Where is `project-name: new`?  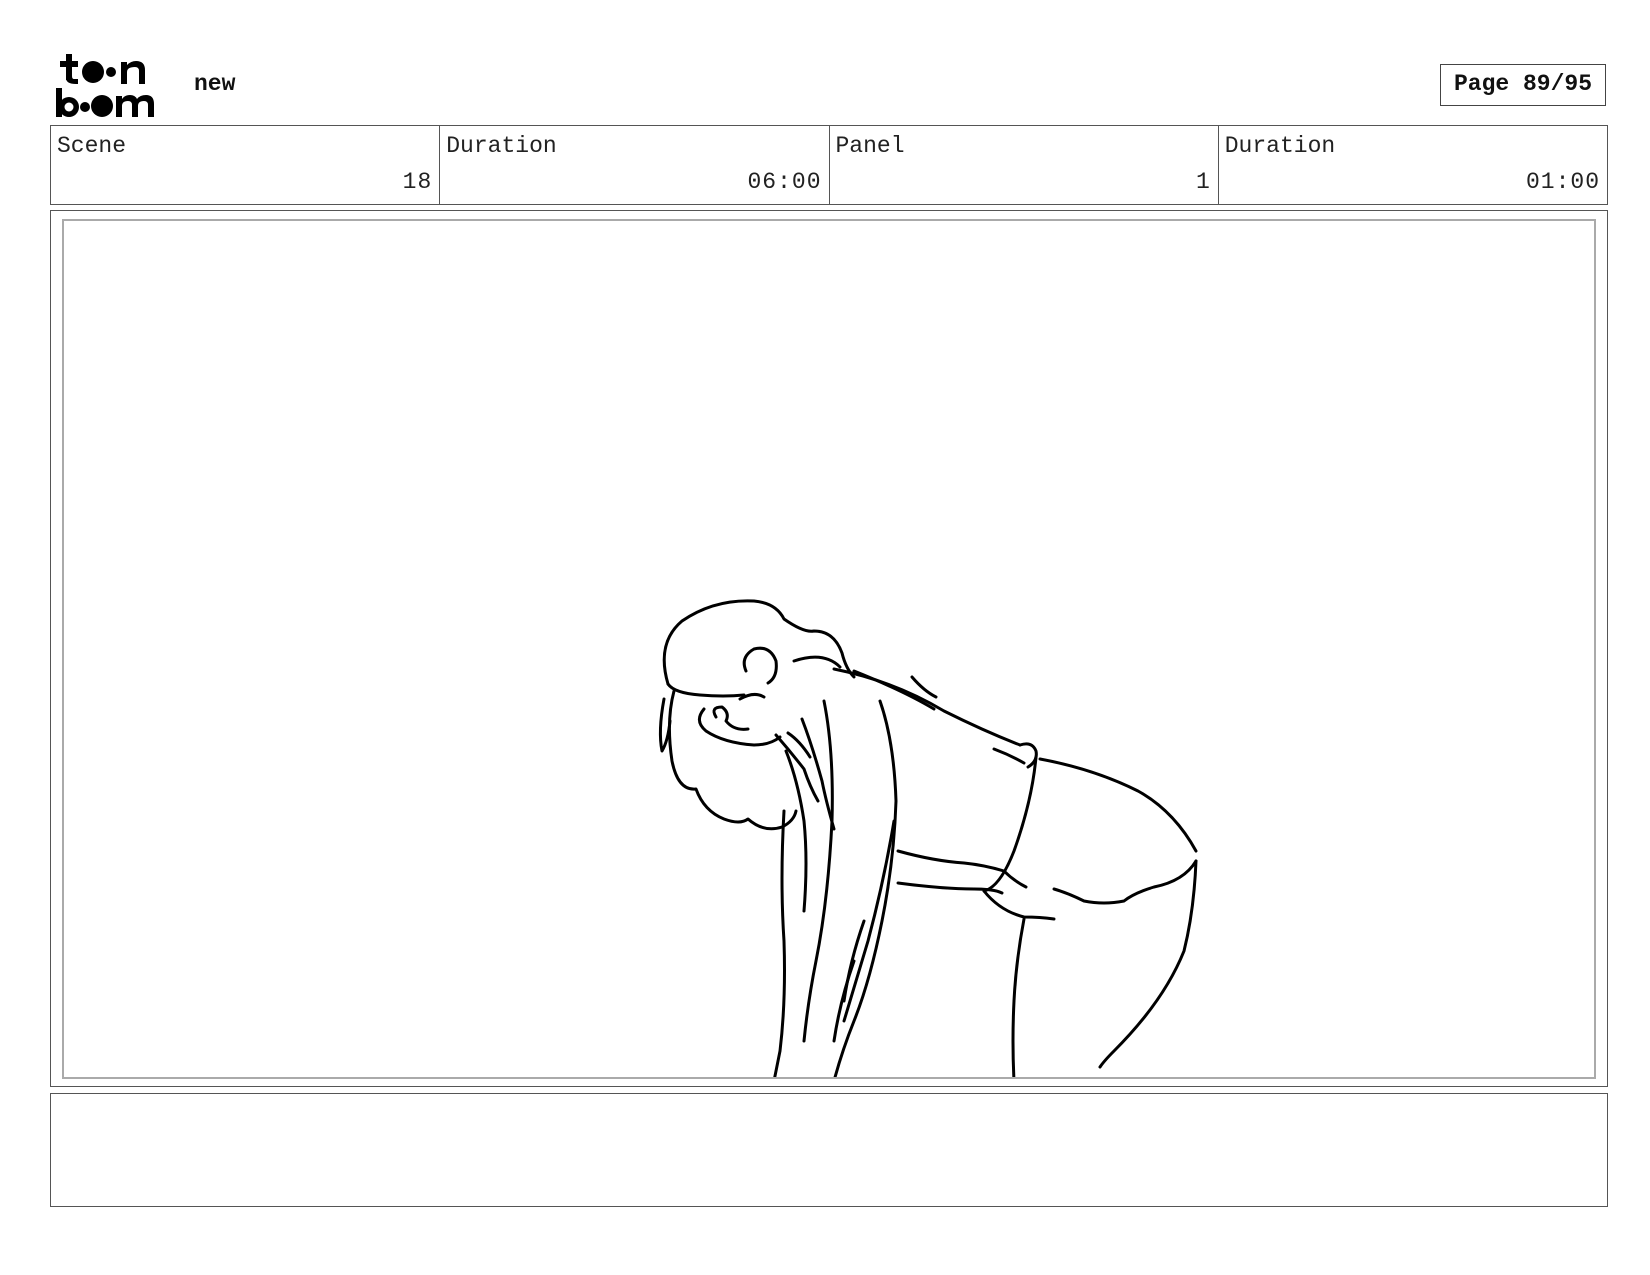
project-name: new is located at coordinates (215, 84).